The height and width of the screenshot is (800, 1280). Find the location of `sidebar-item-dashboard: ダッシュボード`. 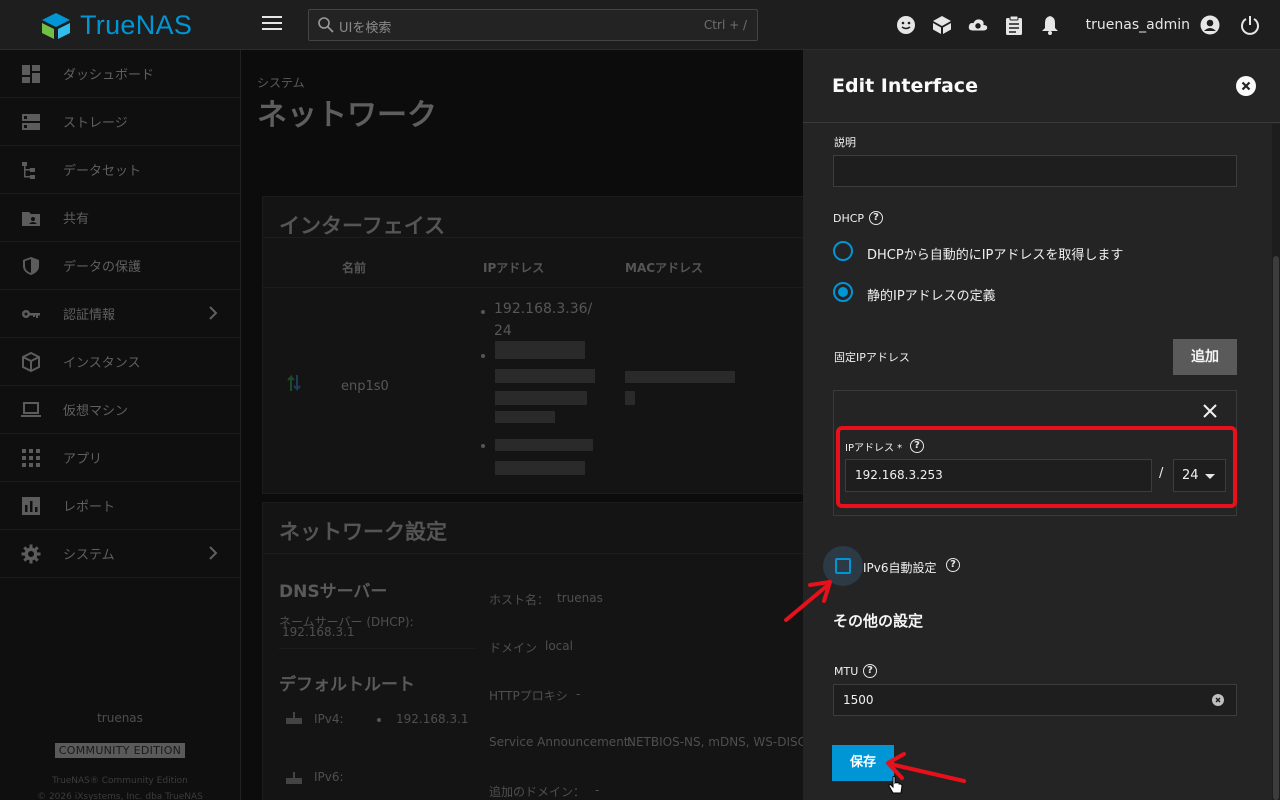

sidebar-item-dashboard: ダッシュボード is located at coordinates (120, 74).